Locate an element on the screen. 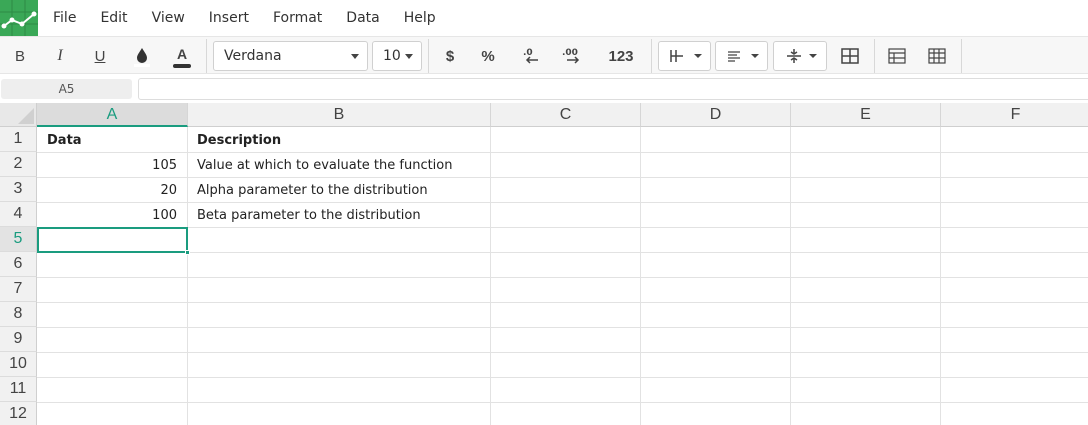  font-family-value: Verdana is located at coordinates (253, 56).